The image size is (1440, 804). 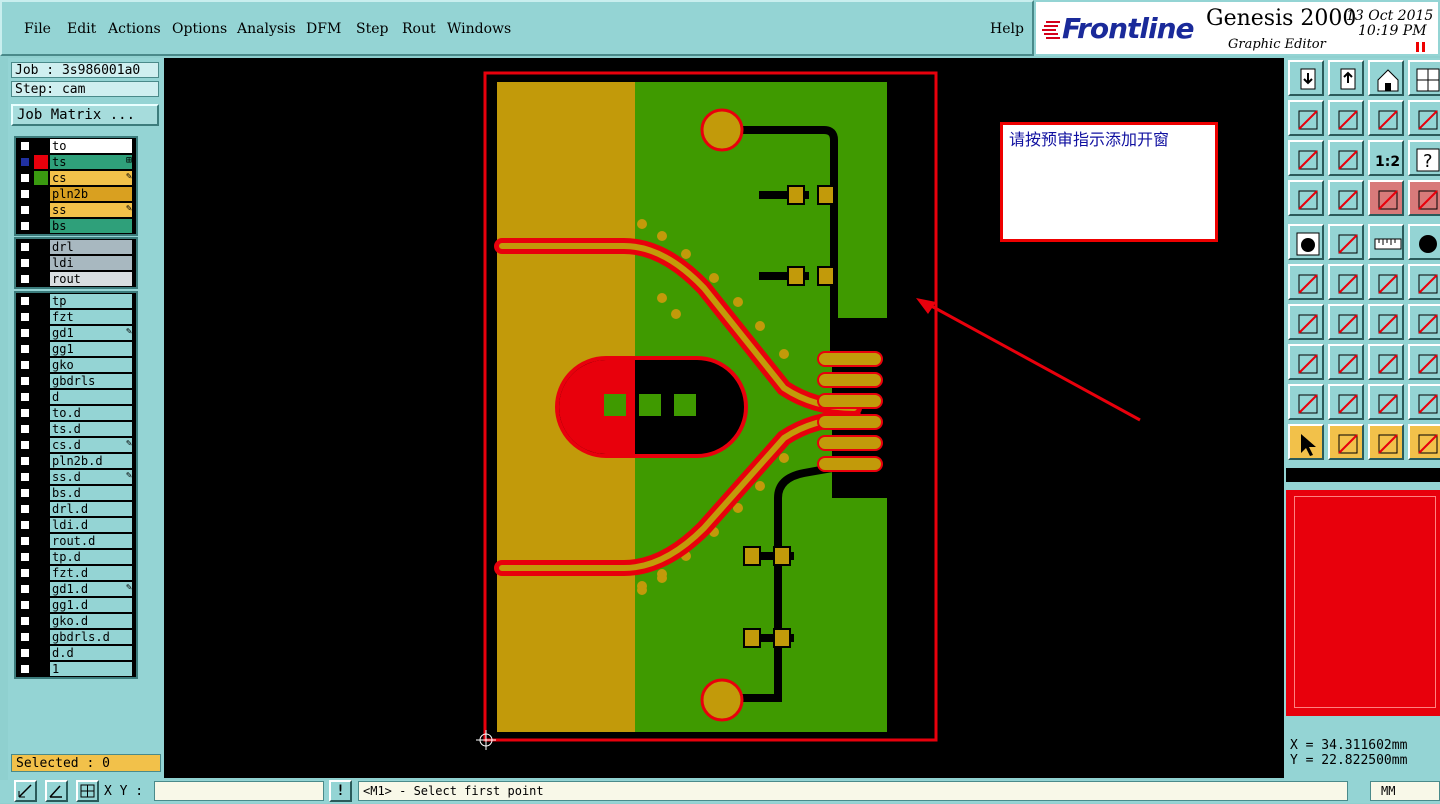 What do you see at coordinates (91, 317) in the screenshot?
I see `layer-name: fzt` at bounding box center [91, 317].